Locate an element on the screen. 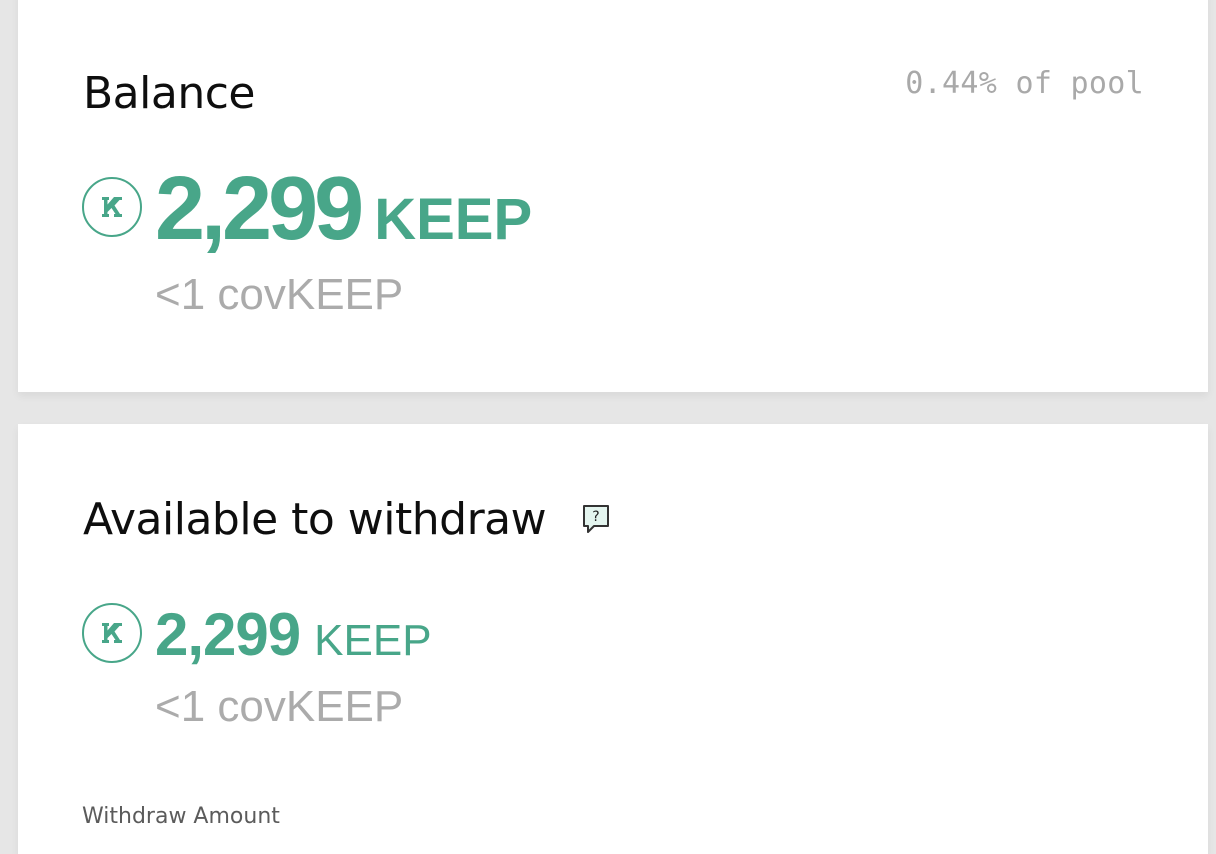  withdraw-amount-label: Withdraw Amount is located at coordinates (181, 816).